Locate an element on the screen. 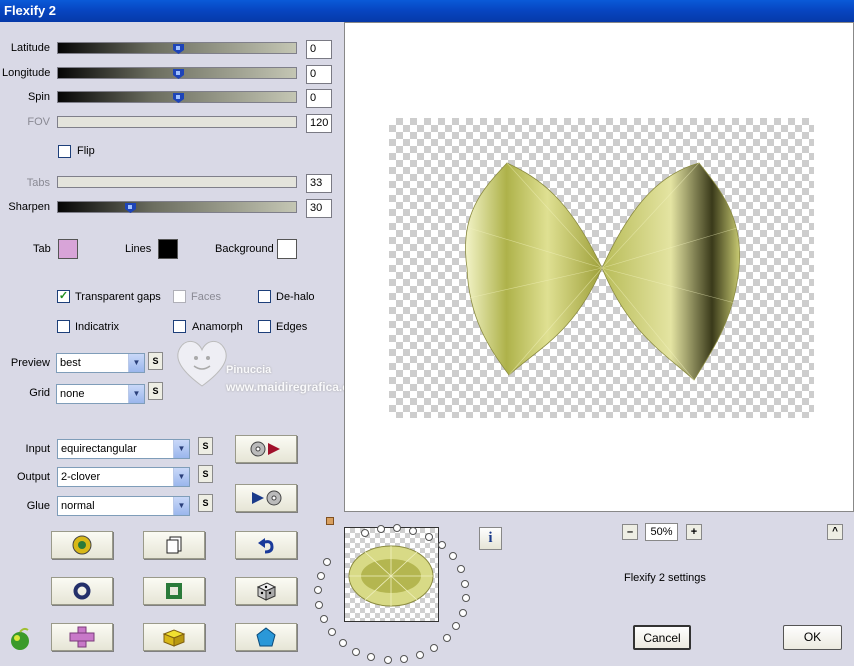 The height and width of the screenshot is (666, 854). pentagon-icon is located at coordinates (266, 637).